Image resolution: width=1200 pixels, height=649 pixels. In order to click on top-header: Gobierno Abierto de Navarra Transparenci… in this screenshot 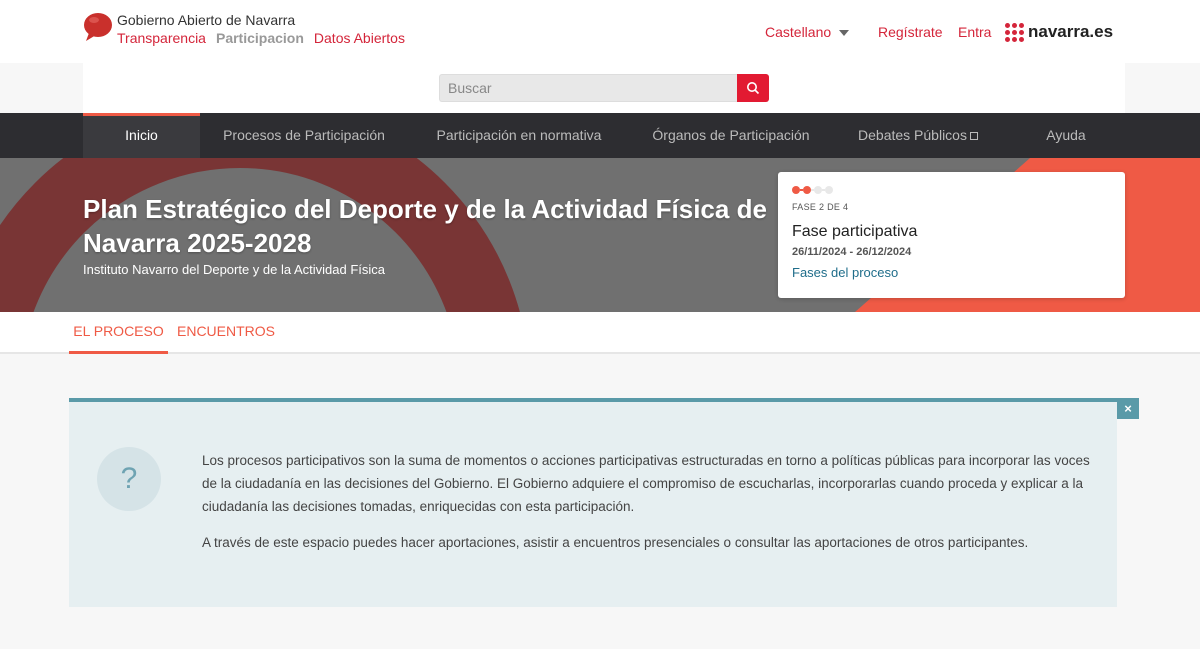, I will do `click(600, 31)`.